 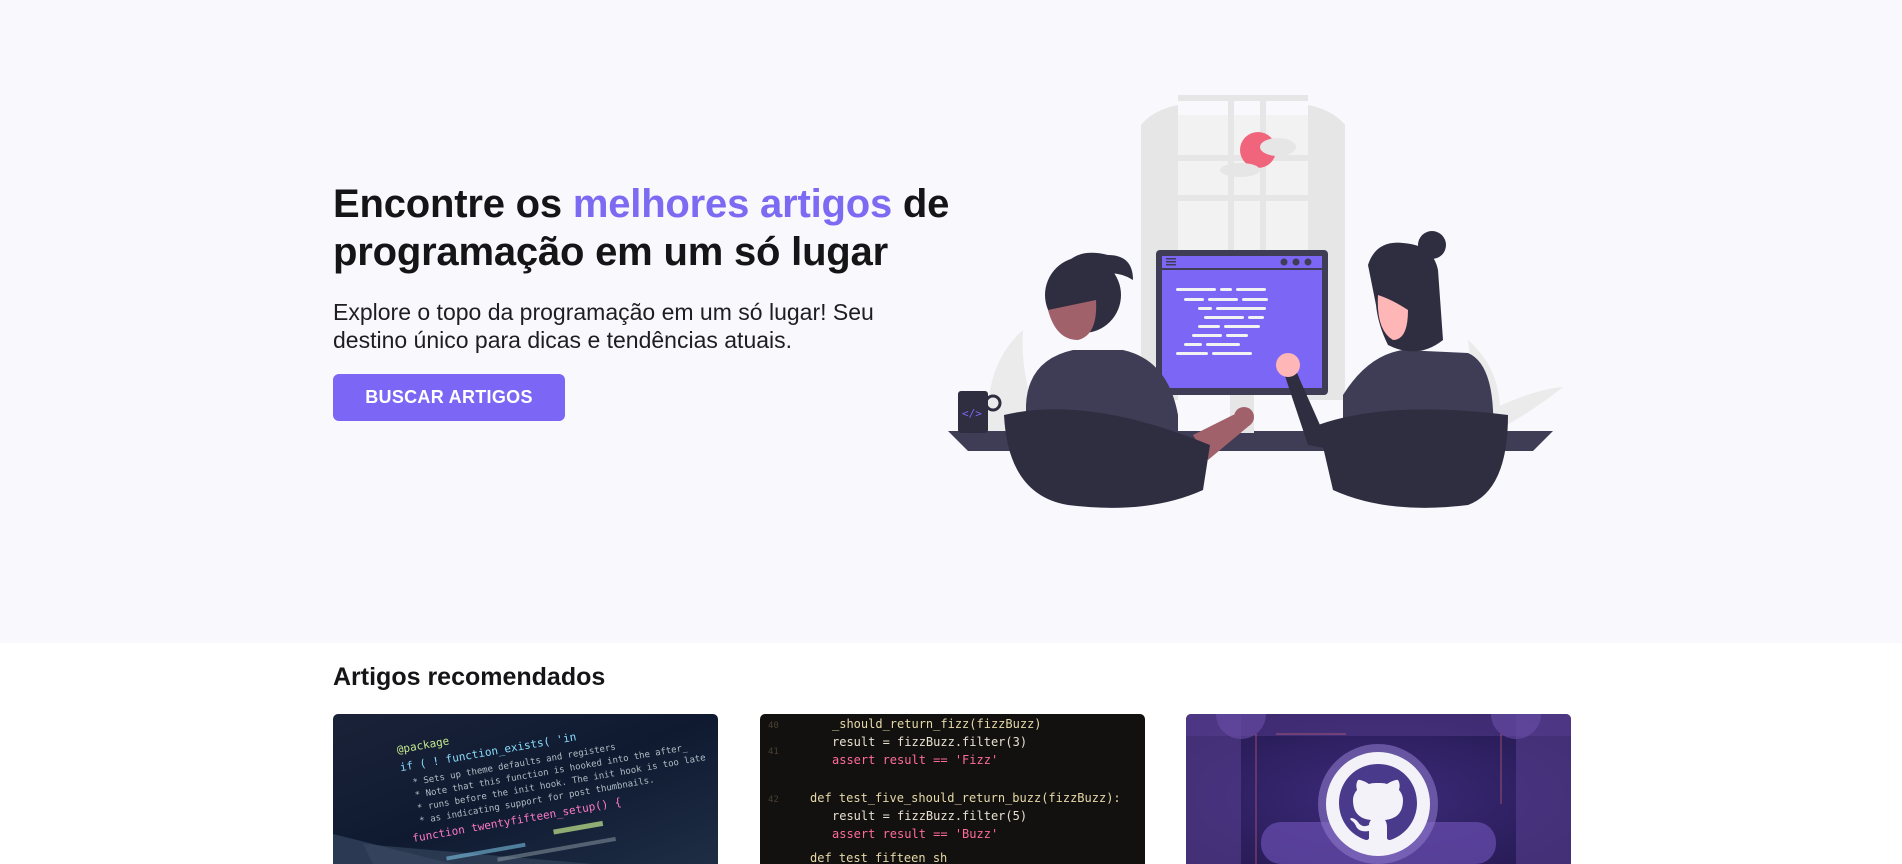 What do you see at coordinates (773, 800) in the screenshot?
I see `svg-text: 42` at bounding box center [773, 800].